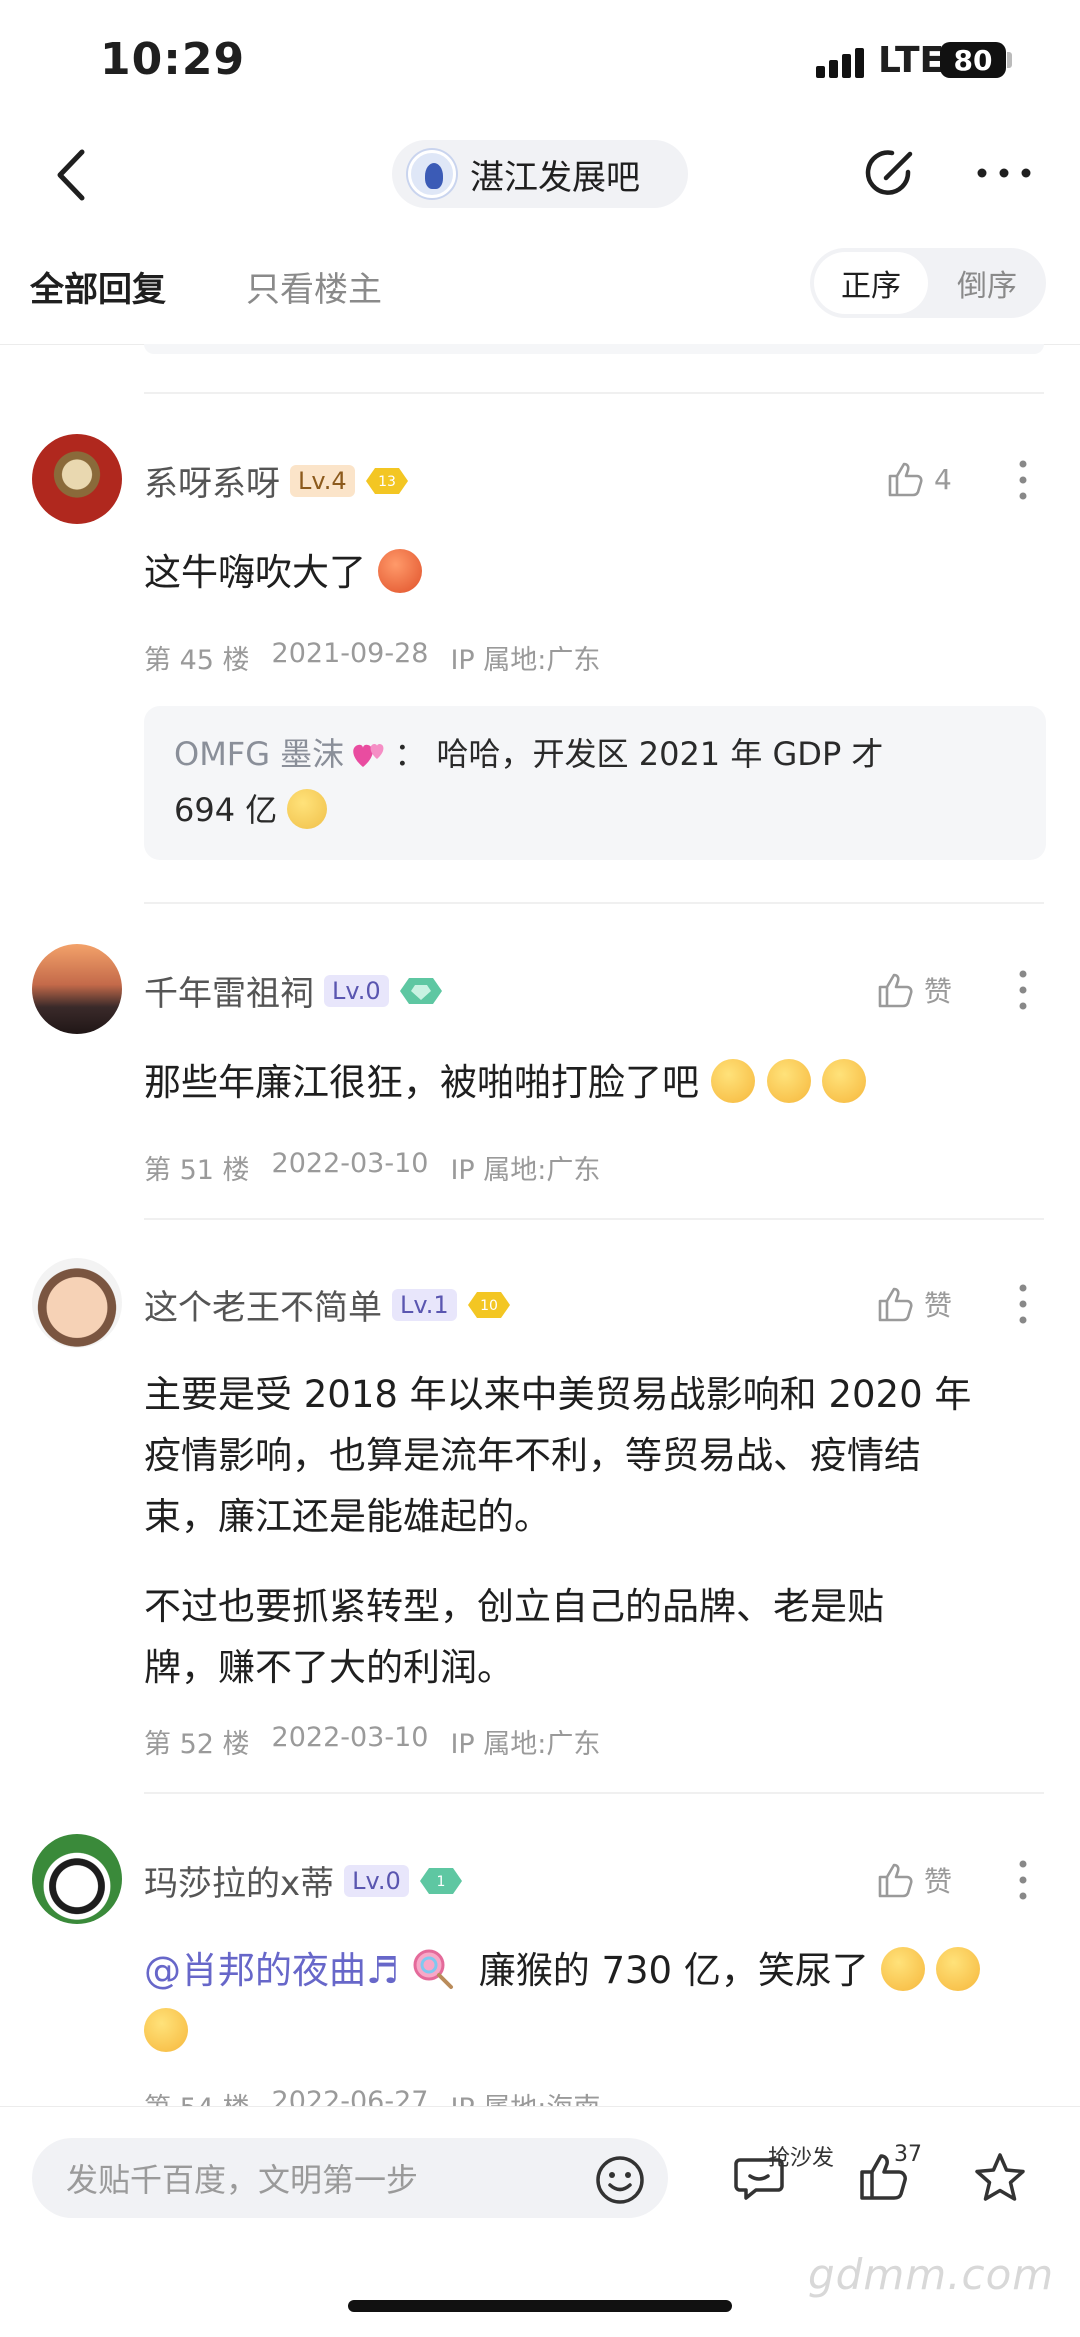 The image size is (1080, 2337). What do you see at coordinates (987, 283) in the screenshot?
I see `order-desc-button: 倒序` at bounding box center [987, 283].